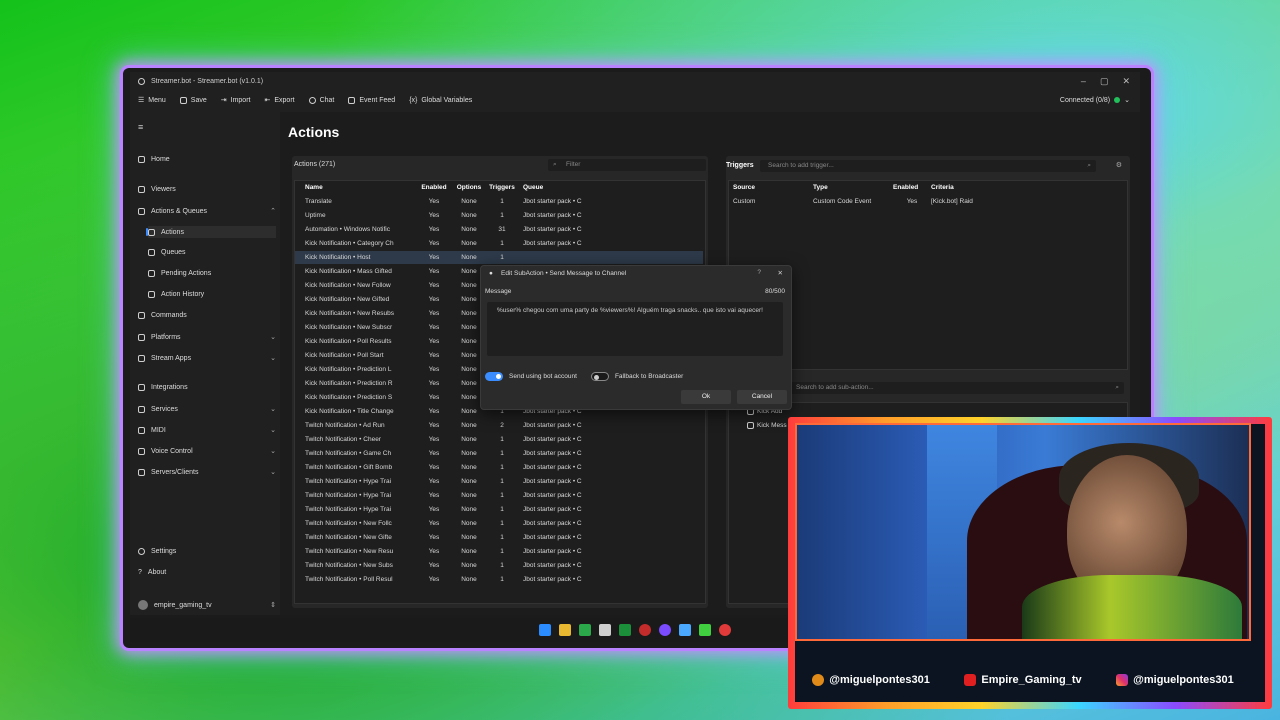  I want to click on table-cell: Kick Notification • Category Ch, so click(349, 243).